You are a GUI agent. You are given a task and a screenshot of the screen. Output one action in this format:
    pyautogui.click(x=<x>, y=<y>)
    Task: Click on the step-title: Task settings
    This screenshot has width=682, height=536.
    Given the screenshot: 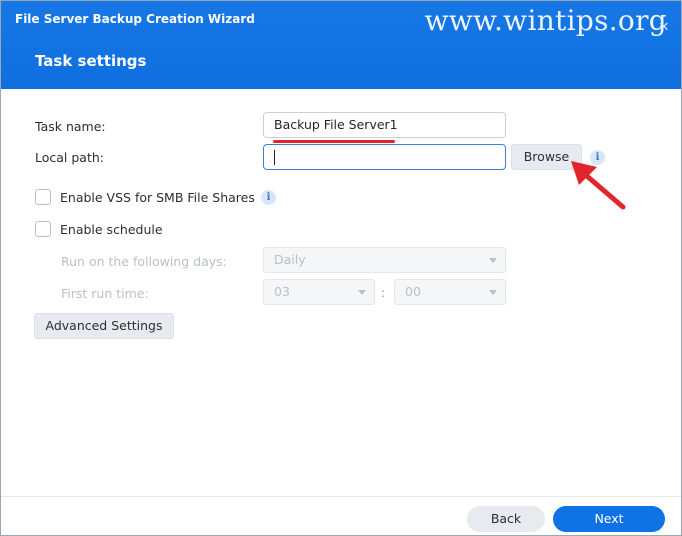 What is the action you would take?
    pyautogui.click(x=91, y=61)
    